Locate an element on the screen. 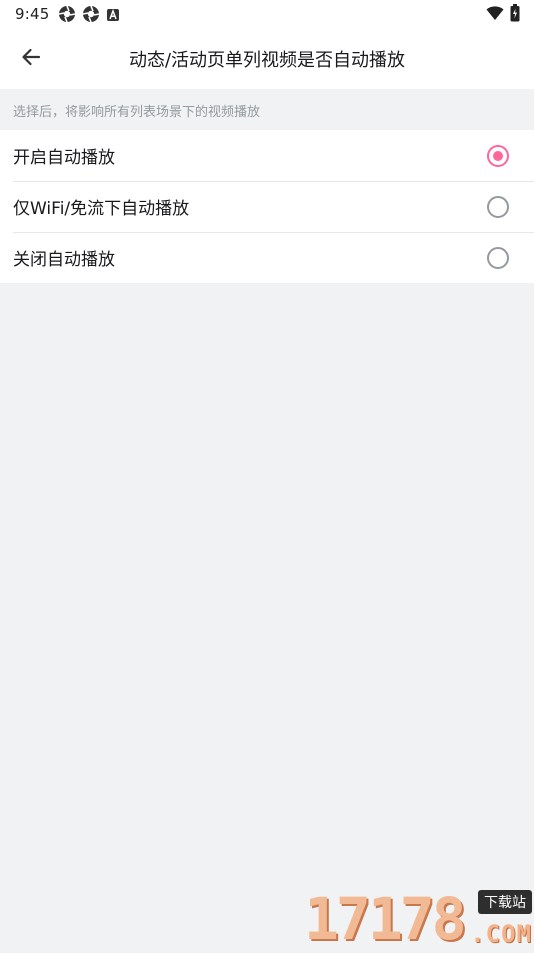  watermark-badge: 下载站 is located at coordinates (505, 902).